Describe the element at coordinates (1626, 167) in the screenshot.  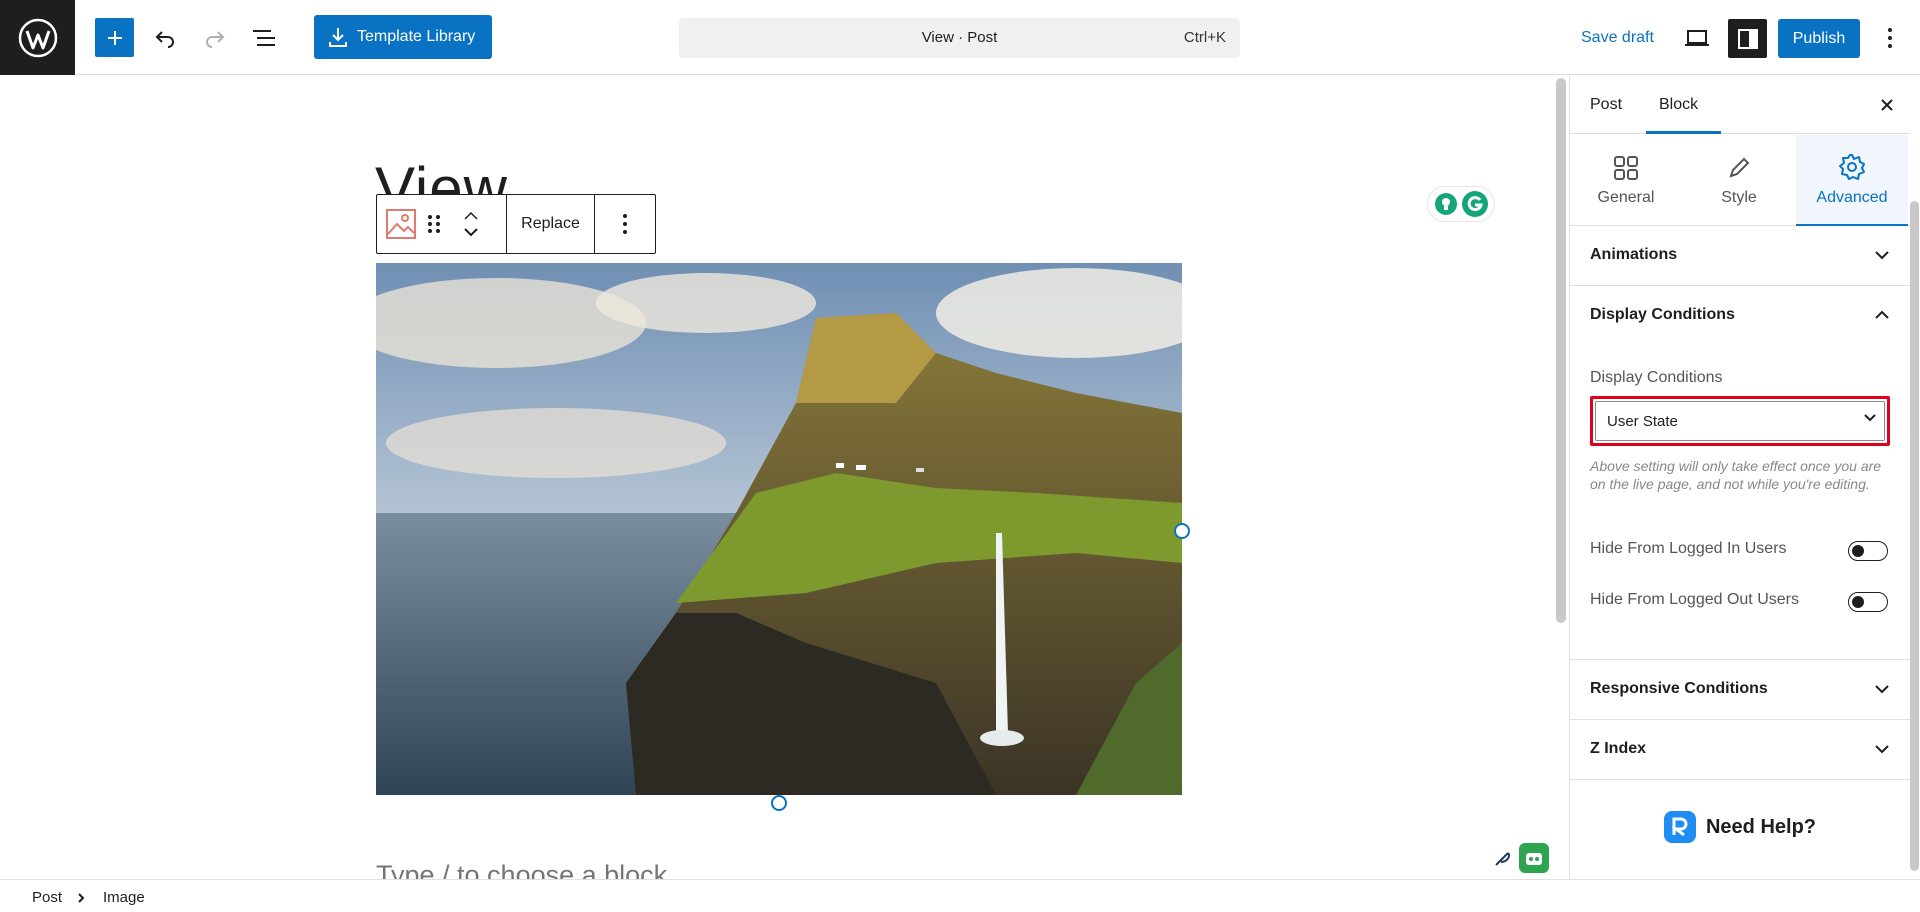
I see `grid-icon` at that location.